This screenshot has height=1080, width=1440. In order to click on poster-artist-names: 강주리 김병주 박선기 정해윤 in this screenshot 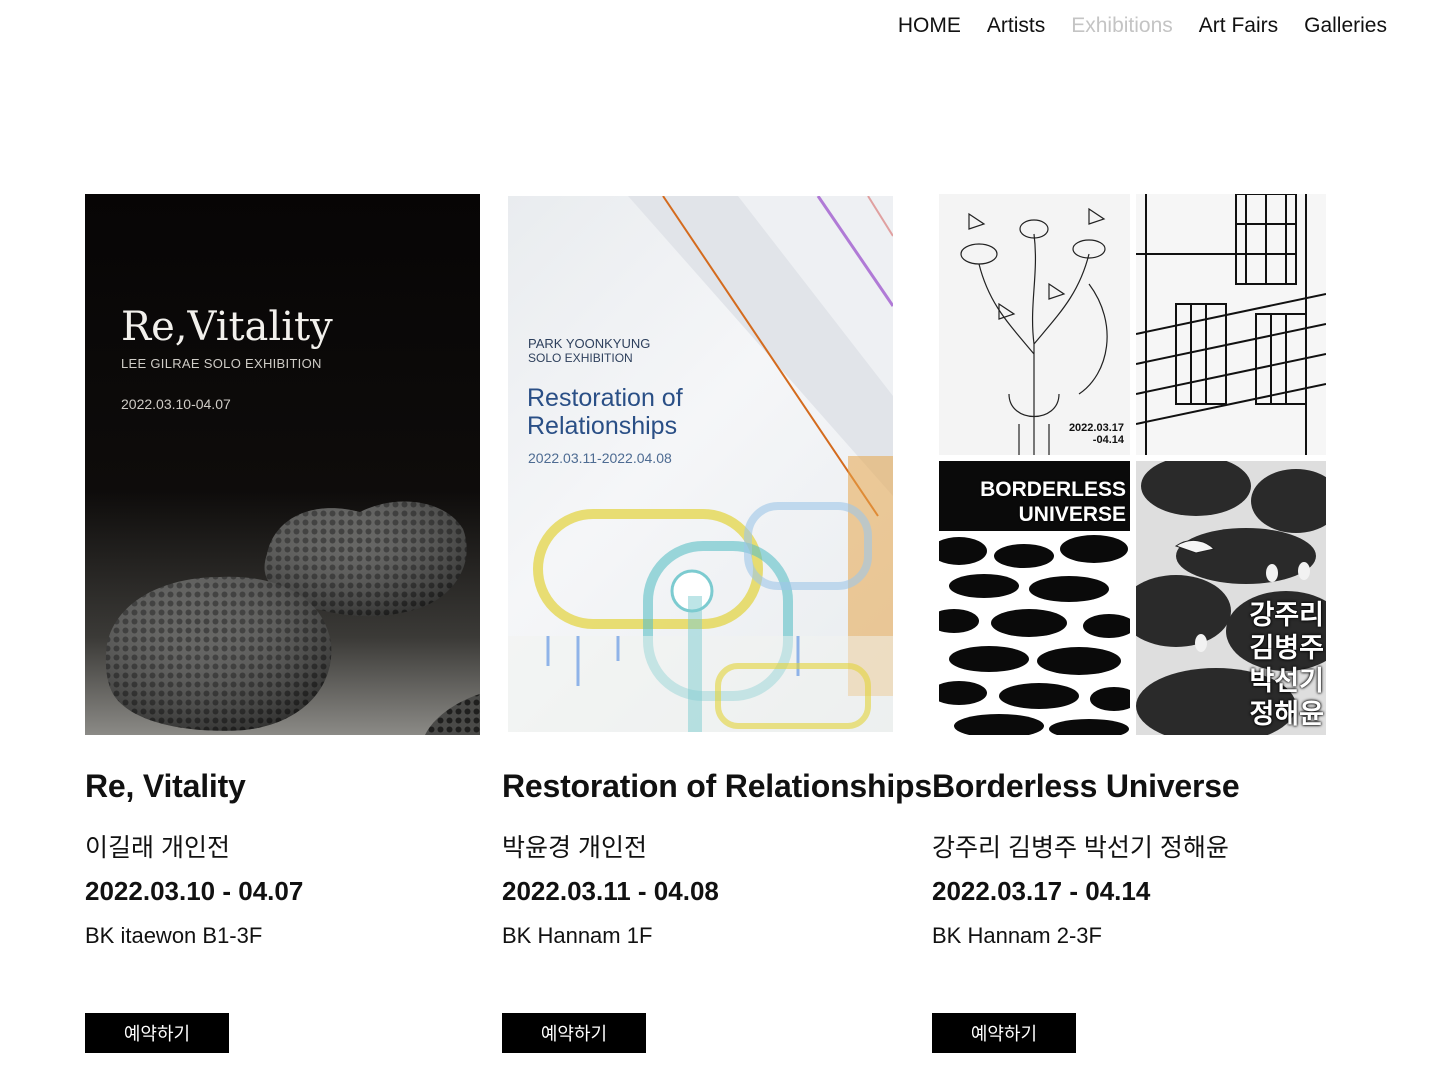, I will do `click(1286, 665)`.